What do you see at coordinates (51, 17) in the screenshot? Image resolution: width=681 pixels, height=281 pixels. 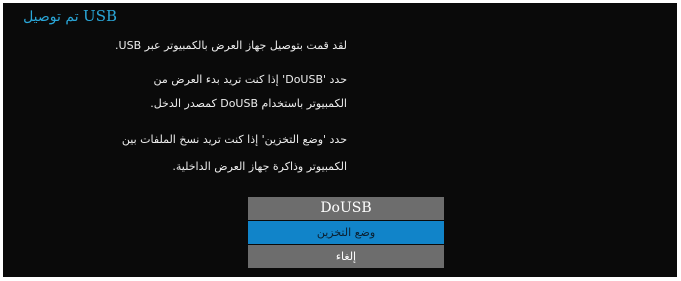 I see `title-text: تم توصيل` at bounding box center [51, 17].